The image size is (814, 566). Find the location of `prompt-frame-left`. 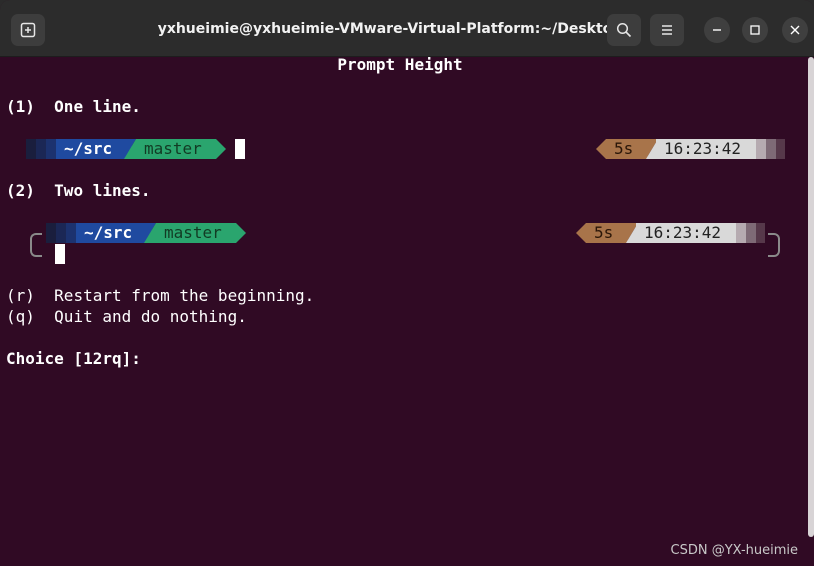

prompt-frame-left is located at coordinates (36, 245).